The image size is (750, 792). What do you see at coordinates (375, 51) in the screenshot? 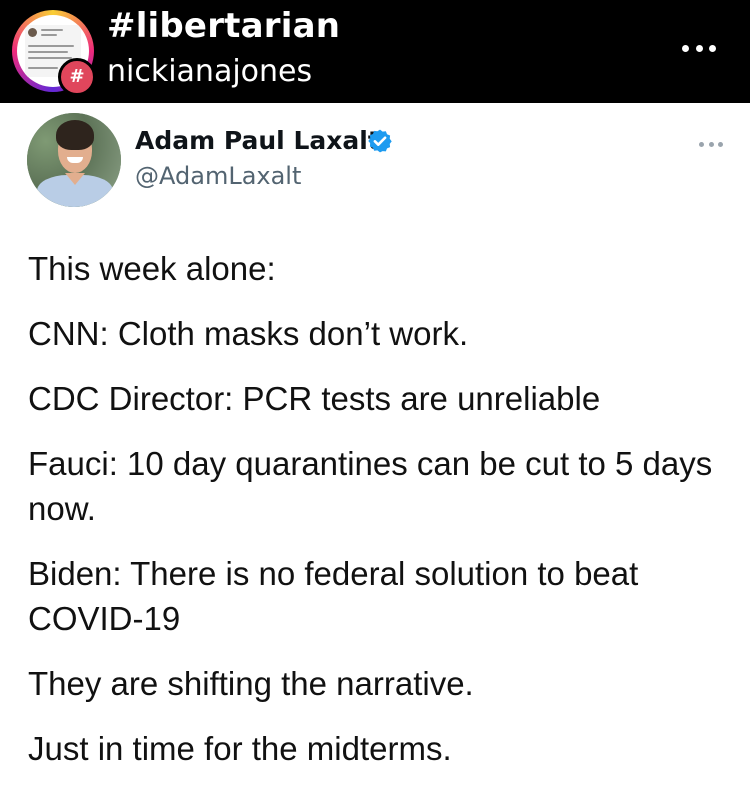
I see `post-header: # #libertarian nickianajones` at bounding box center [375, 51].